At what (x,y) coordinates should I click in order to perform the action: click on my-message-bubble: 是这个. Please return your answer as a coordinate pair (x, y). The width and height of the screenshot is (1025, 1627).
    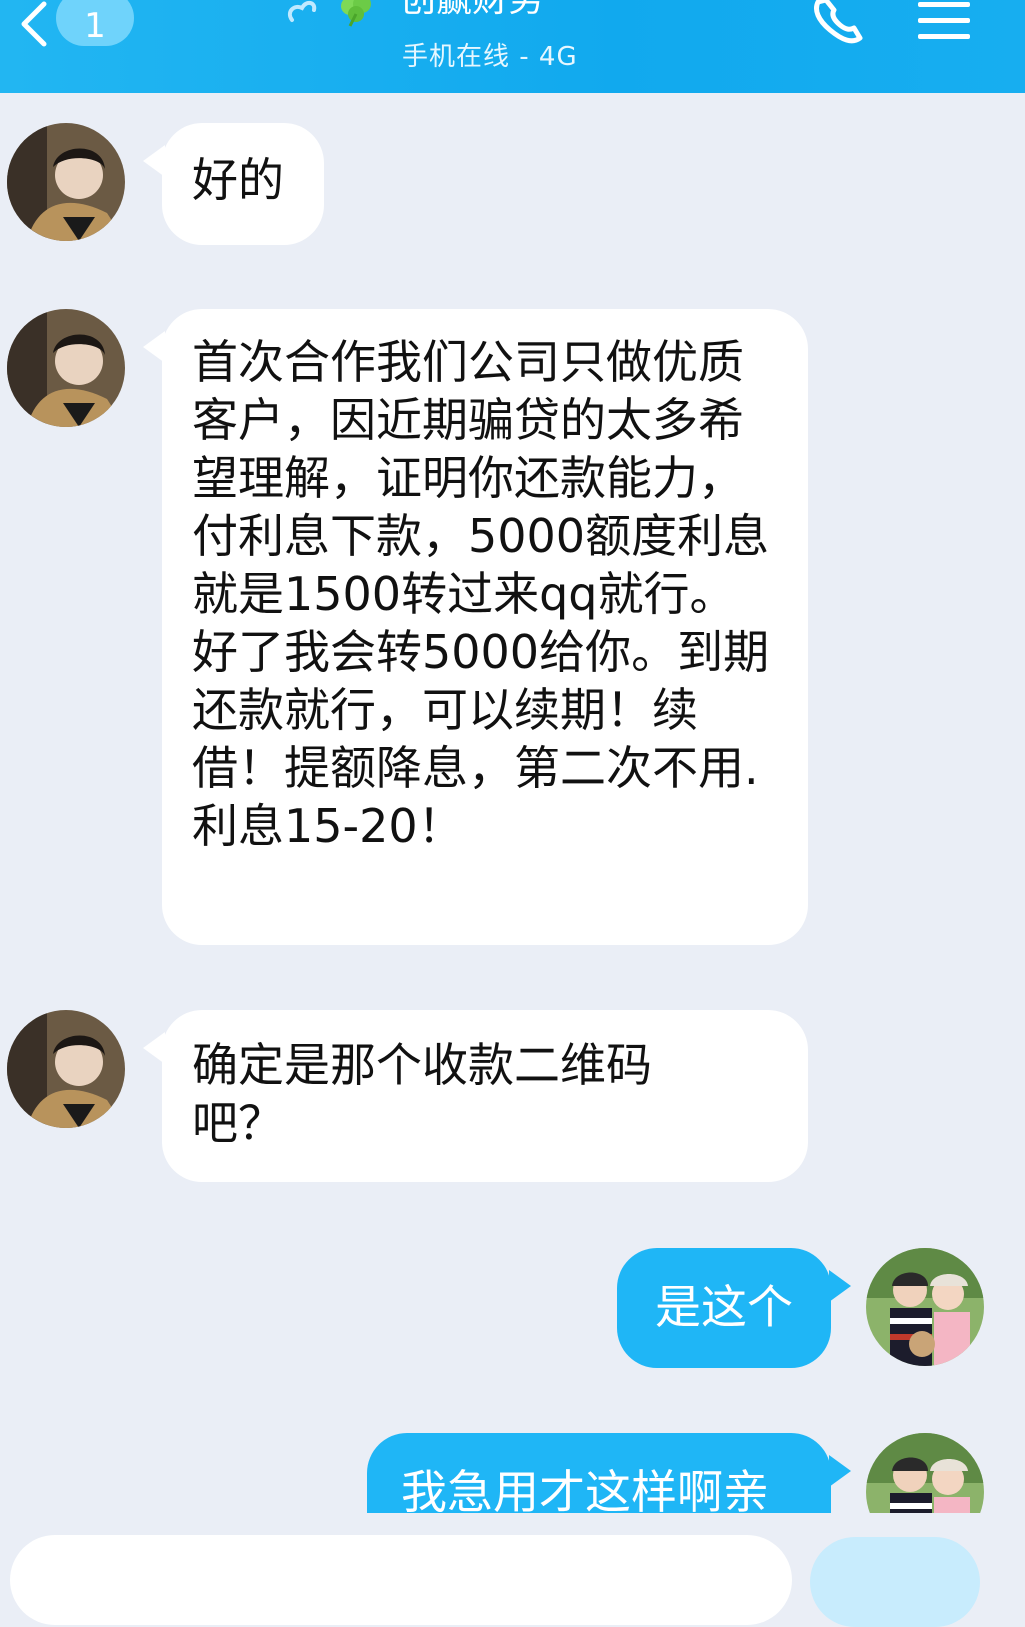
    Looking at the image, I should click on (724, 1308).